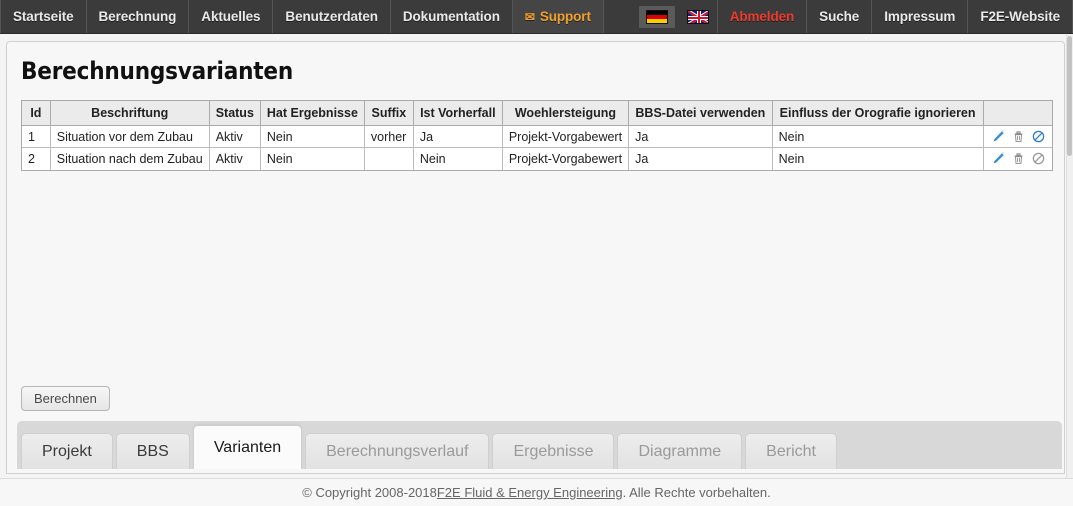  What do you see at coordinates (235, 113) in the screenshot?
I see `column-header-status: Status` at bounding box center [235, 113].